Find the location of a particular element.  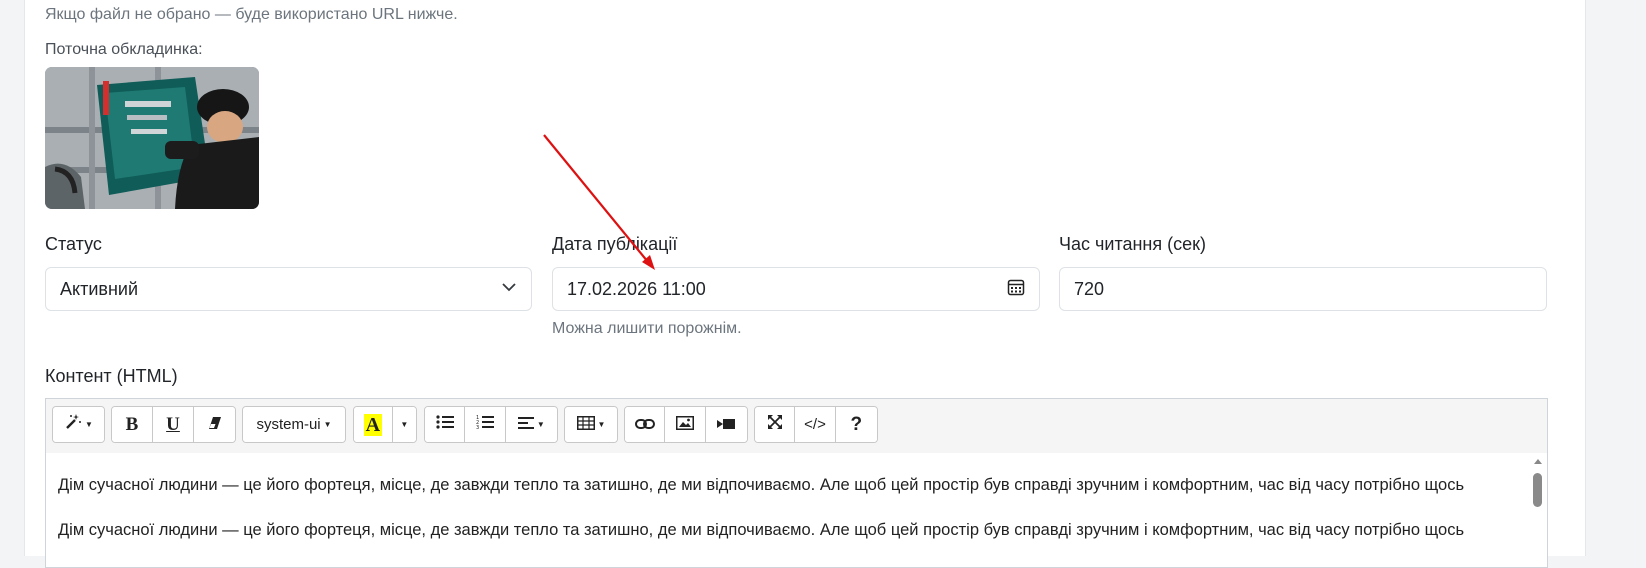

read-time-value: 720 is located at coordinates (1089, 288).